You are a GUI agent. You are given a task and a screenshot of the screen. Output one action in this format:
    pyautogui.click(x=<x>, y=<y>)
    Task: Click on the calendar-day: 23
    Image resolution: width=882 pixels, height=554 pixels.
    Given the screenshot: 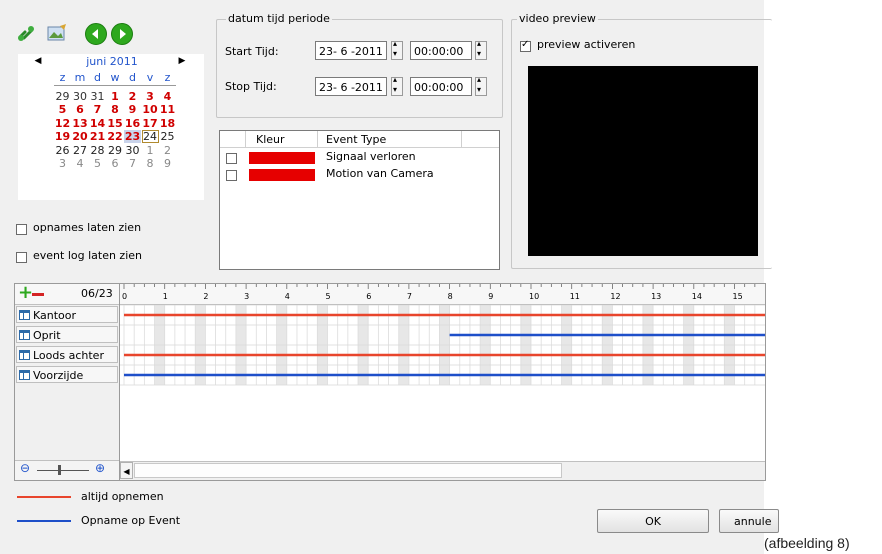 What is the action you would take?
    pyautogui.click(x=132, y=137)
    